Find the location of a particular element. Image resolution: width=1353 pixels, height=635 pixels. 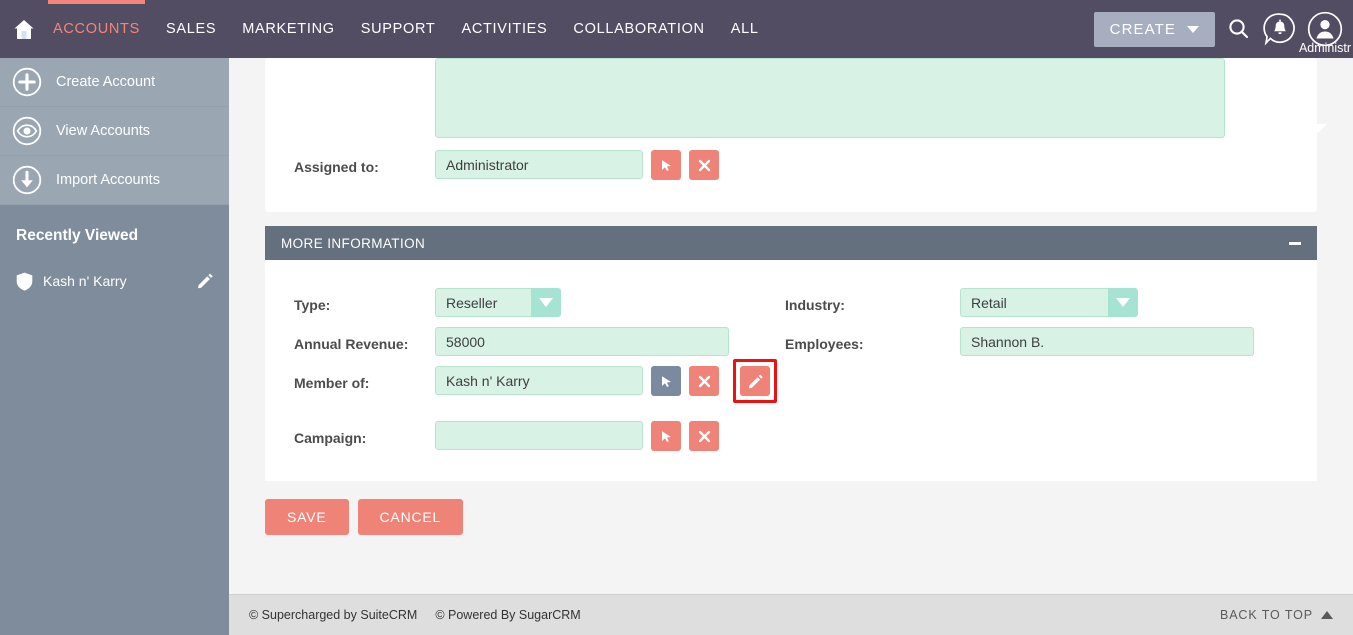

employees-field: Employees: is located at coordinates (1050, 341).